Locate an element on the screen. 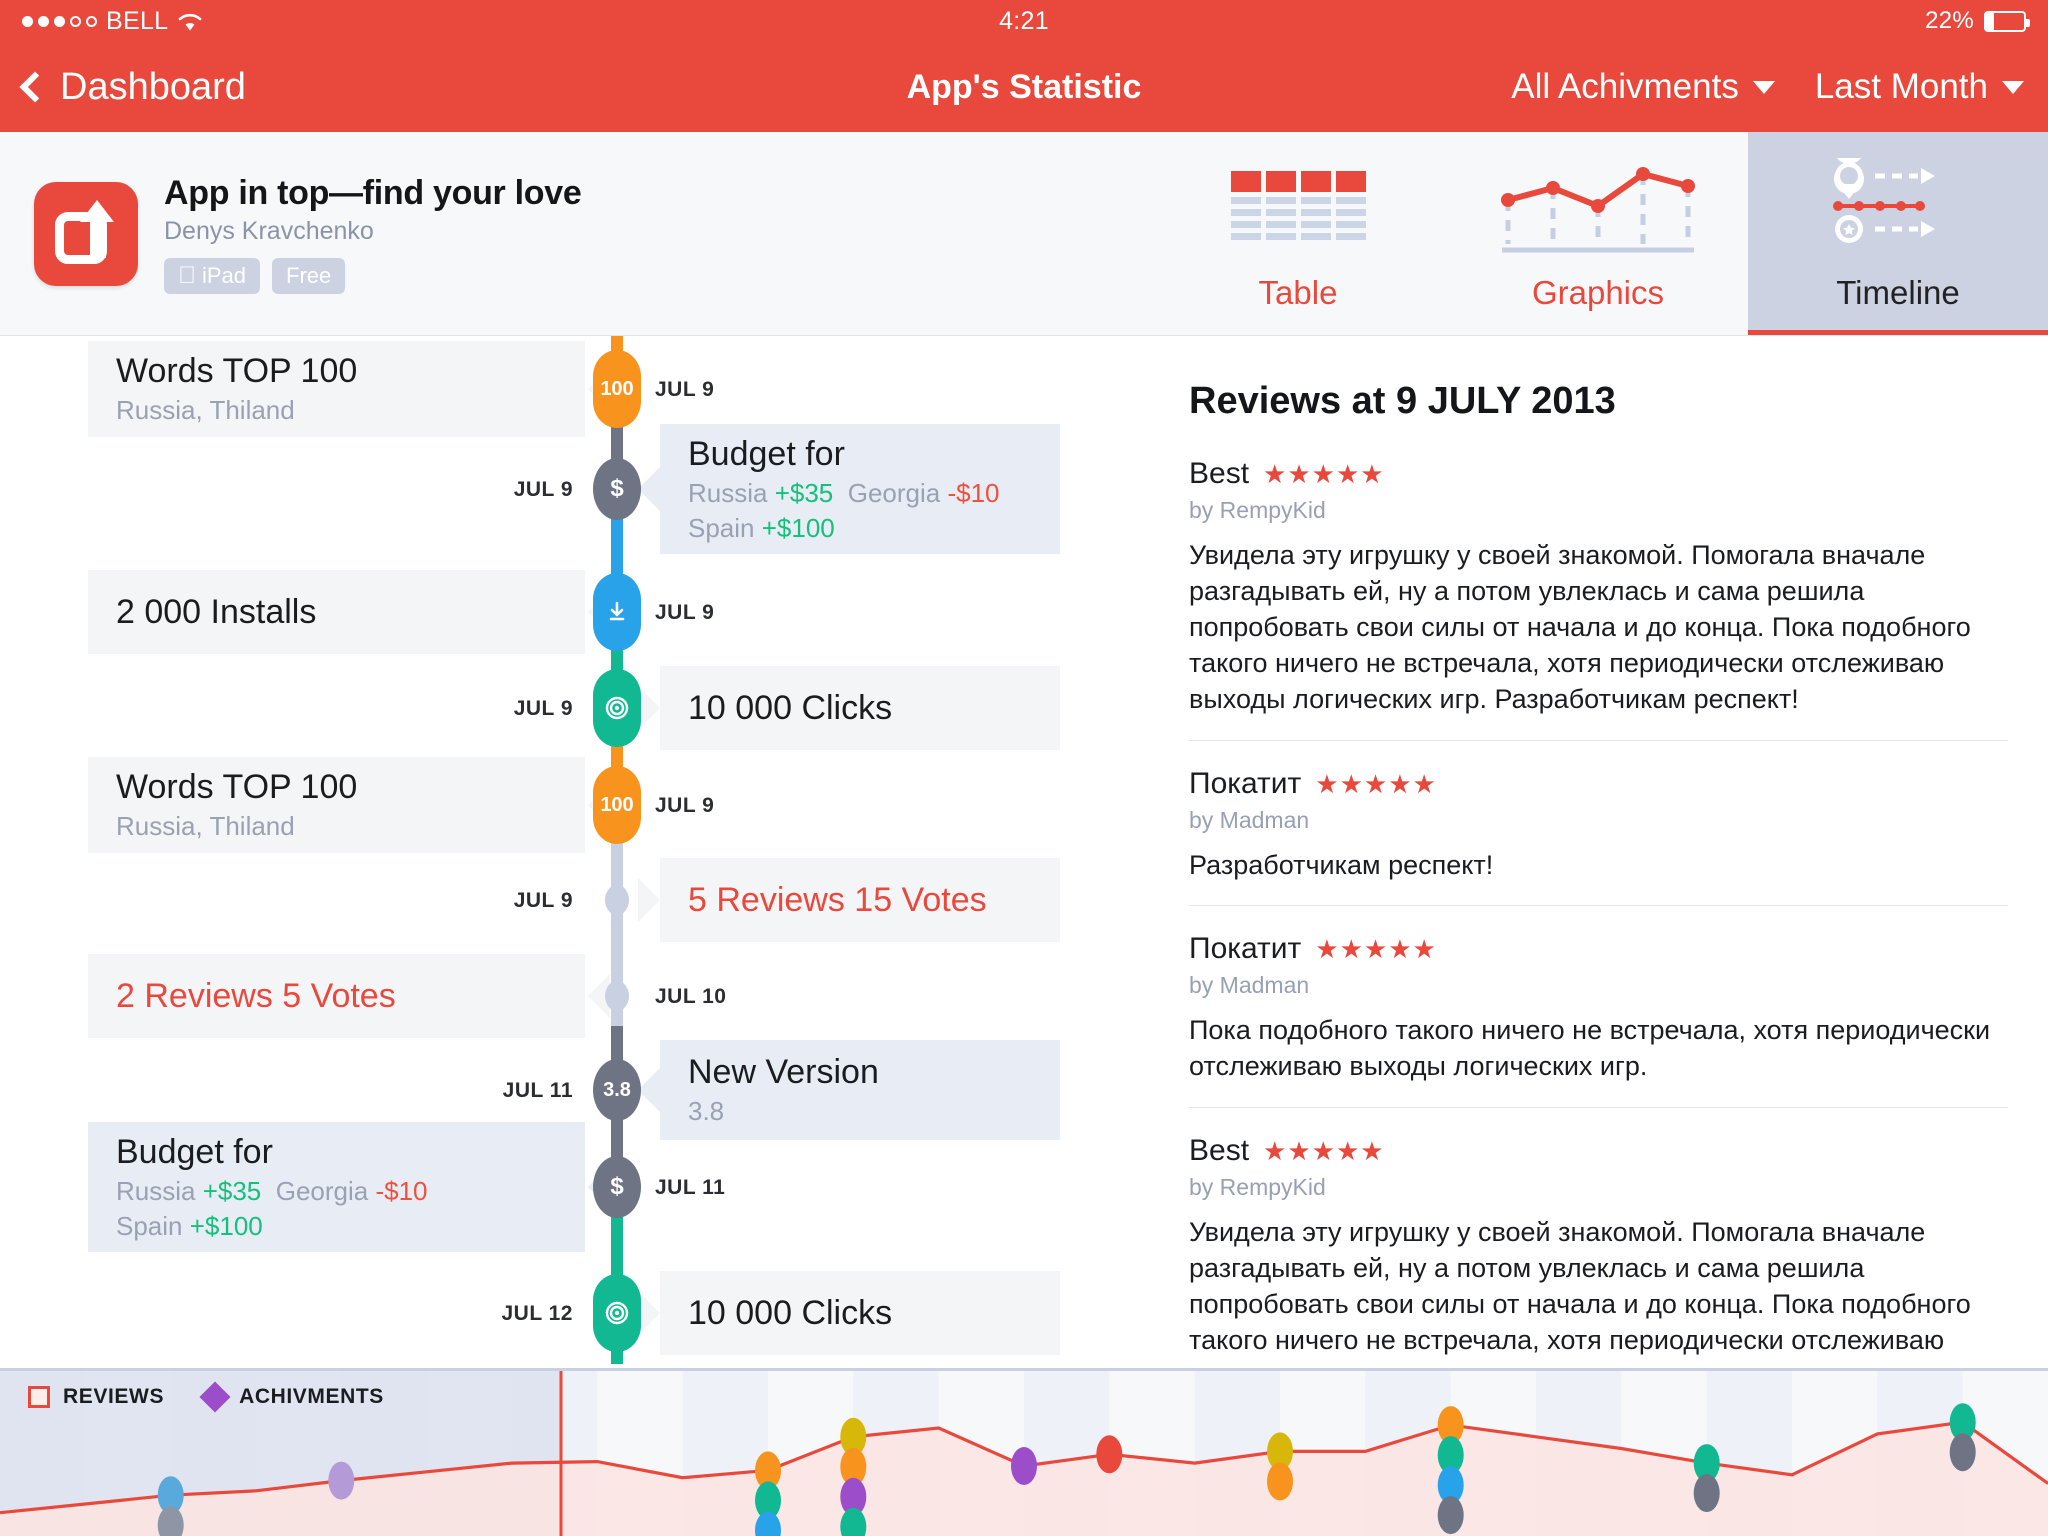 This screenshot has height=1536, width=2048. battery-icon is located at coordinates (2007, 21).